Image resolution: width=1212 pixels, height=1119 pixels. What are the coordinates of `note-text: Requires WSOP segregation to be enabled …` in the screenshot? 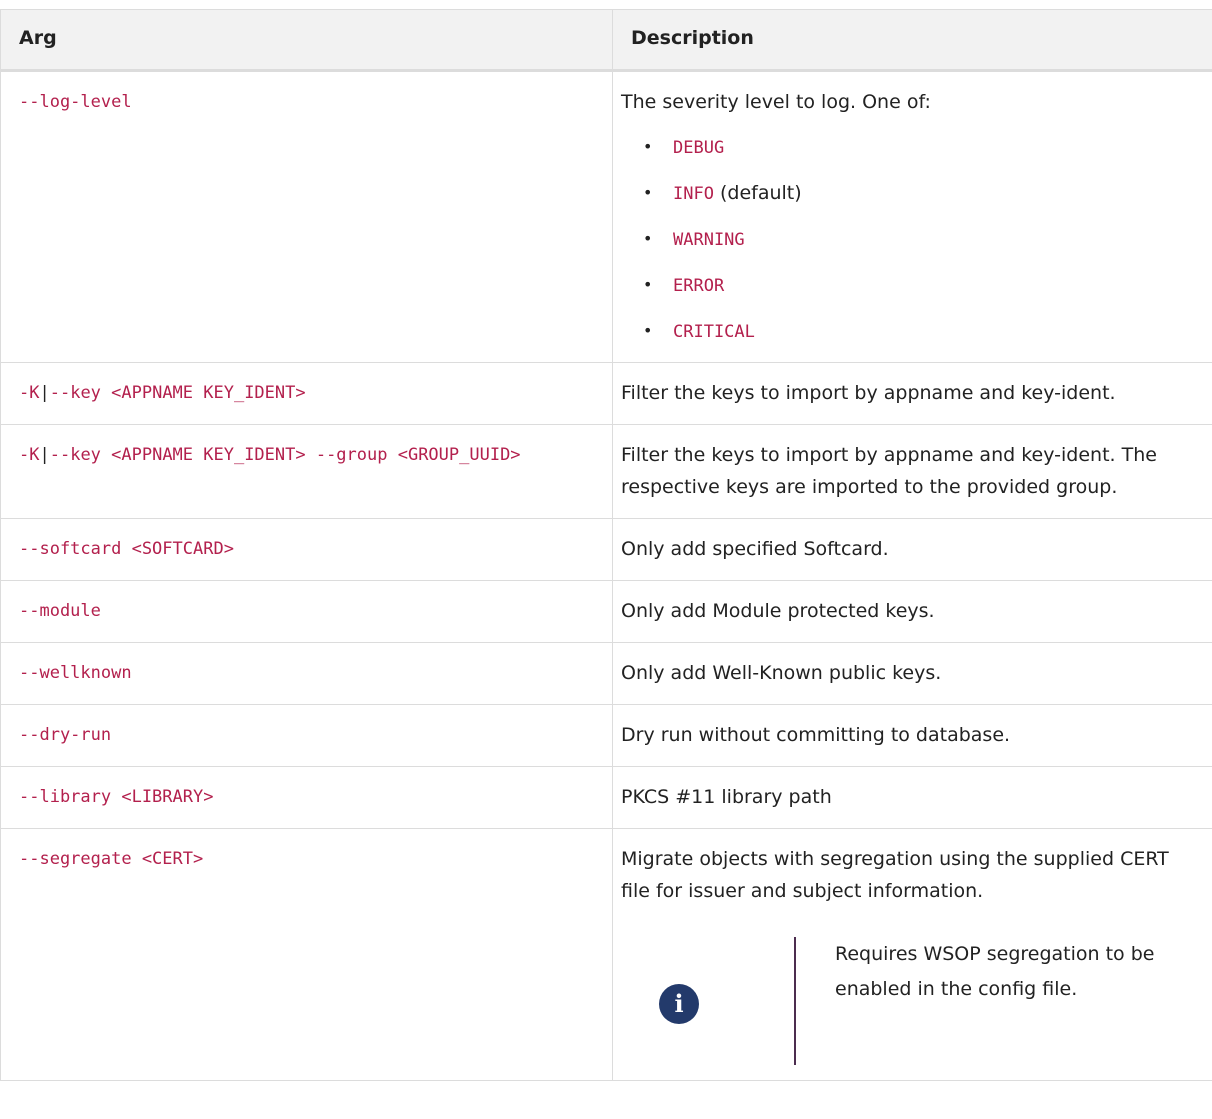 It's located at (995, 971).